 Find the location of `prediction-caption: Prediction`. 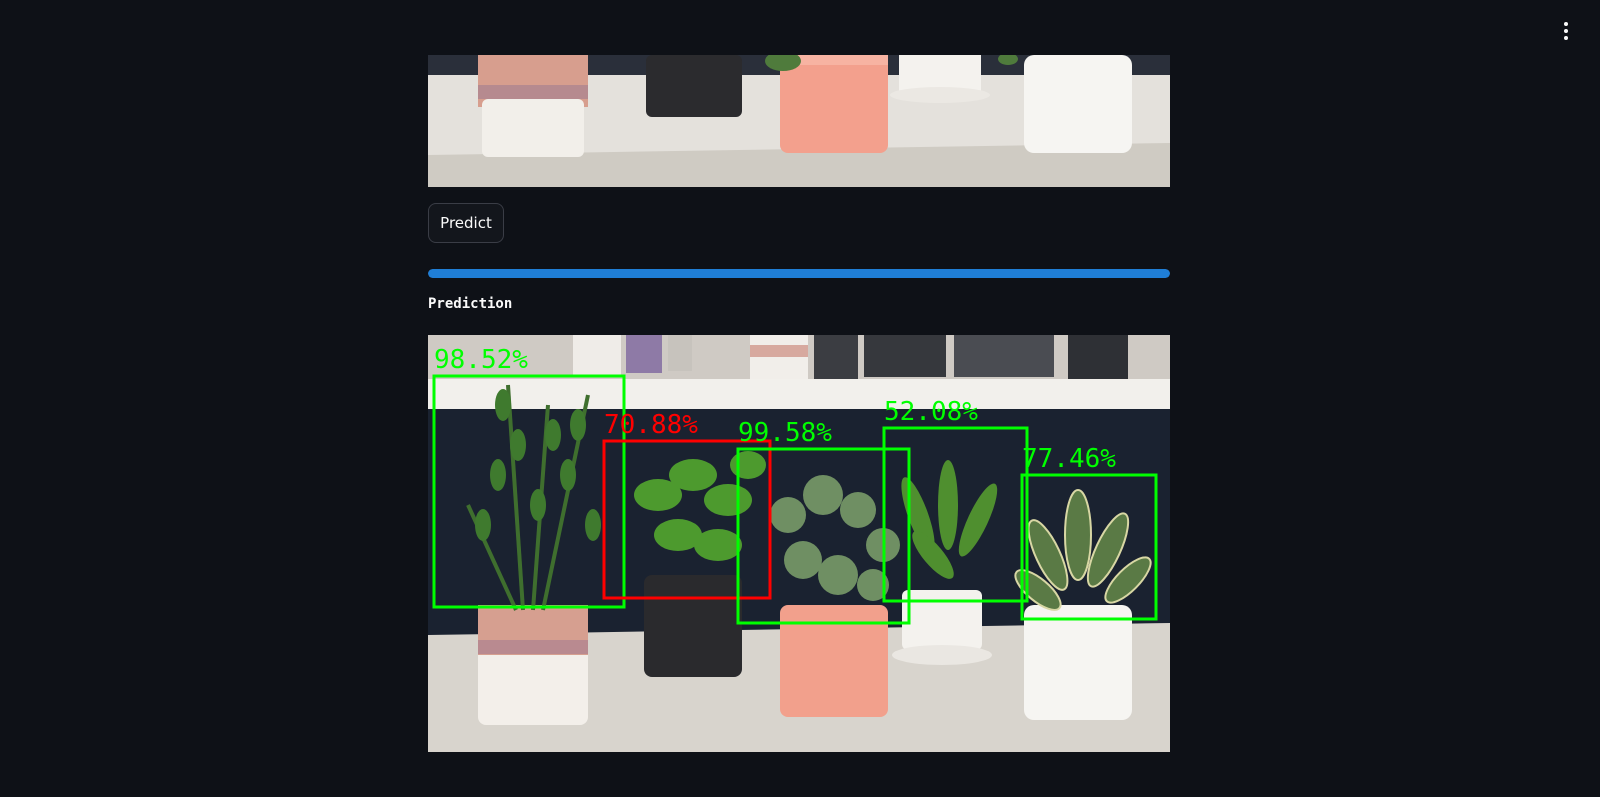

prediction-caption: Prediction is located at coordinates (470, 304).